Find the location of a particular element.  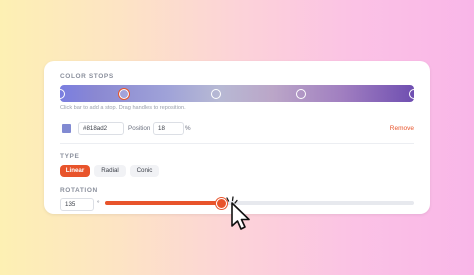

position-label: Position is located at coordinates (139, 128).